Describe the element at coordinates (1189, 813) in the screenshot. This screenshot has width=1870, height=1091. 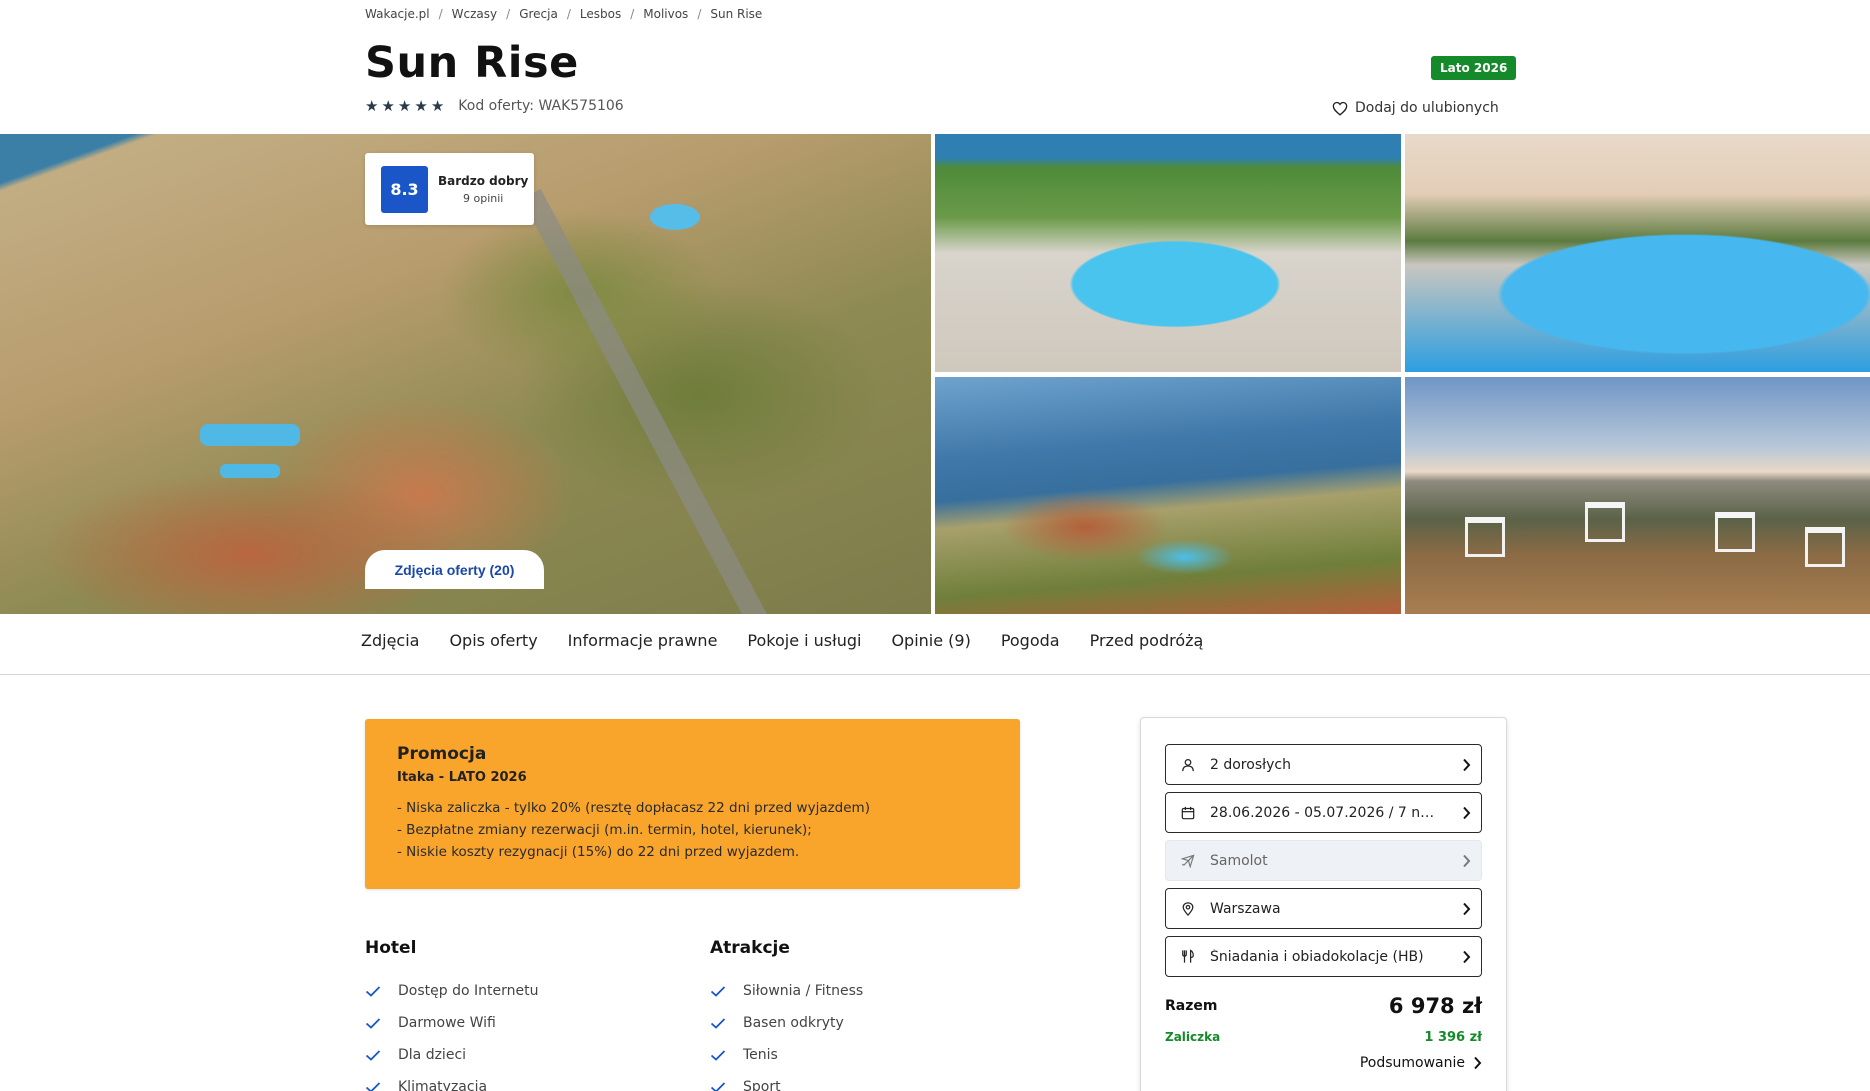
I see `calendar-icon` at that location.